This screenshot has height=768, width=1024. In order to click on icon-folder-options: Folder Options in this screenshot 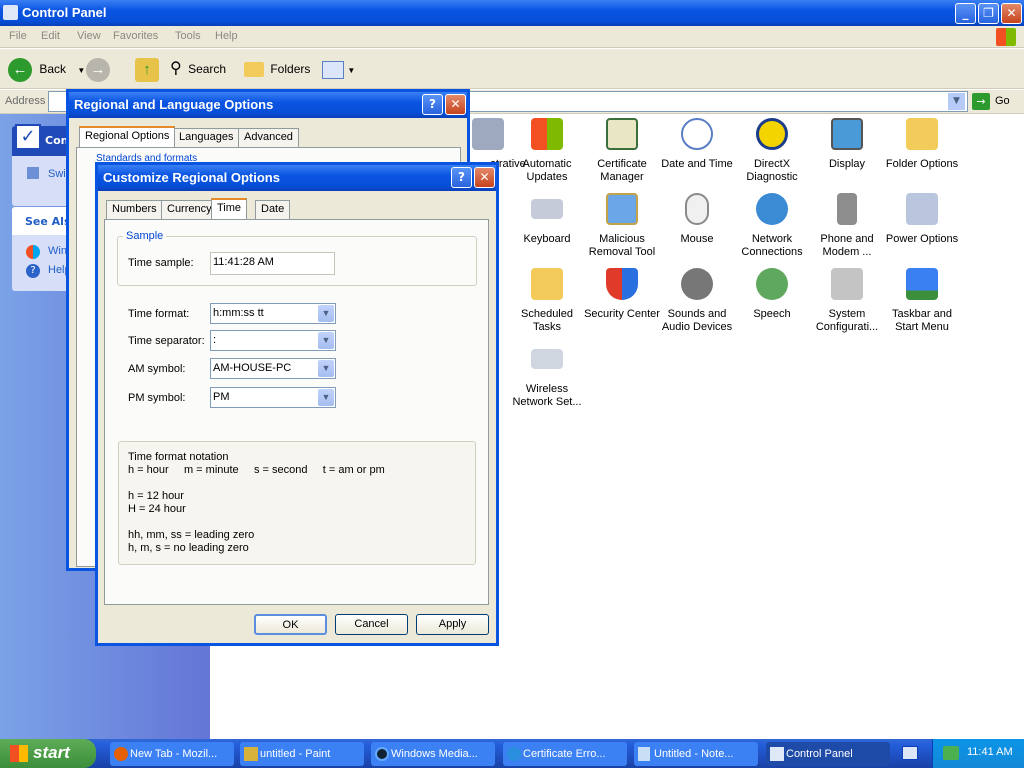, I will do `click(922, 144)`.